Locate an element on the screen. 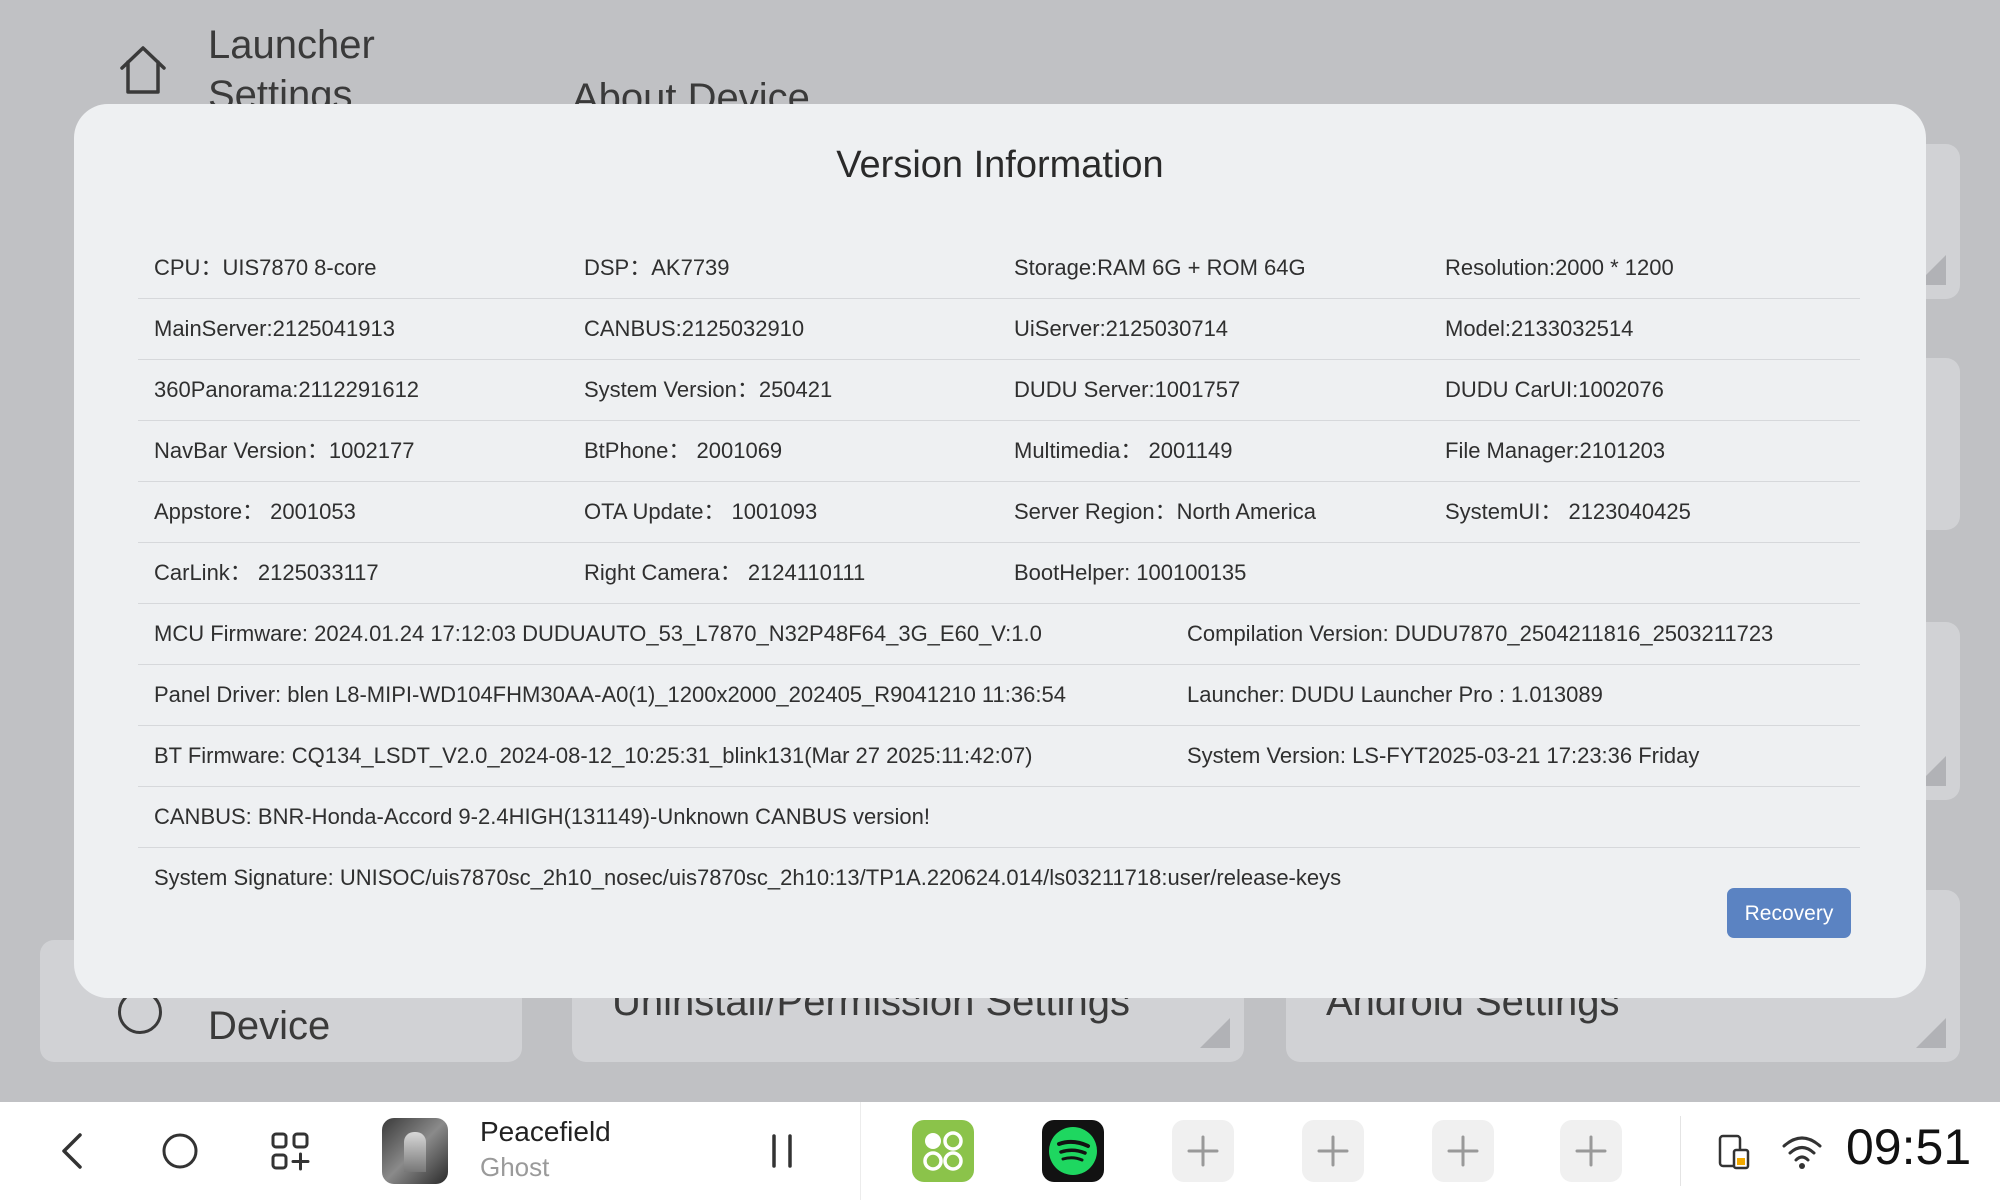 This screenshot has height=1200, width=2000. info-cell: Multimedia： 2001149 is located at coordinates (1123, 450).